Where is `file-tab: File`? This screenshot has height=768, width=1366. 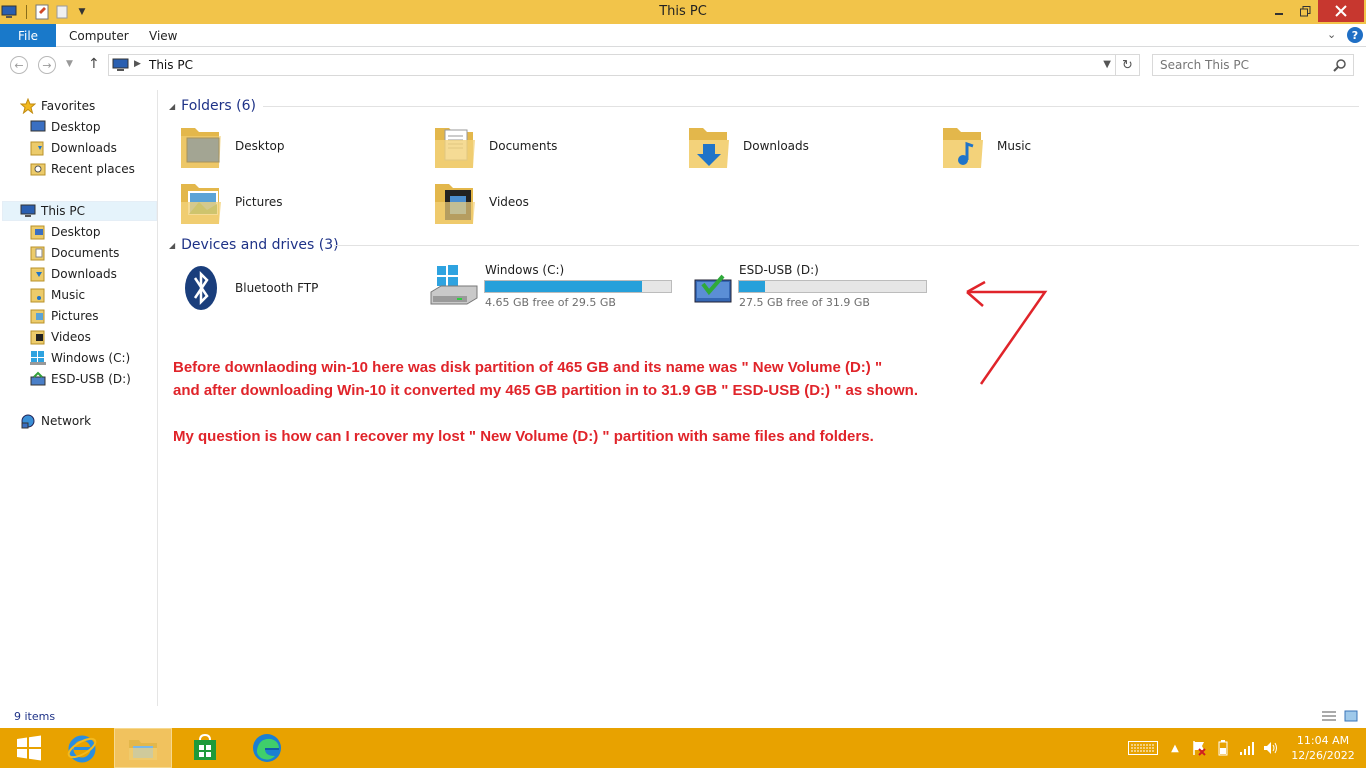 file-tab: File is located at coordinates (28, 35).